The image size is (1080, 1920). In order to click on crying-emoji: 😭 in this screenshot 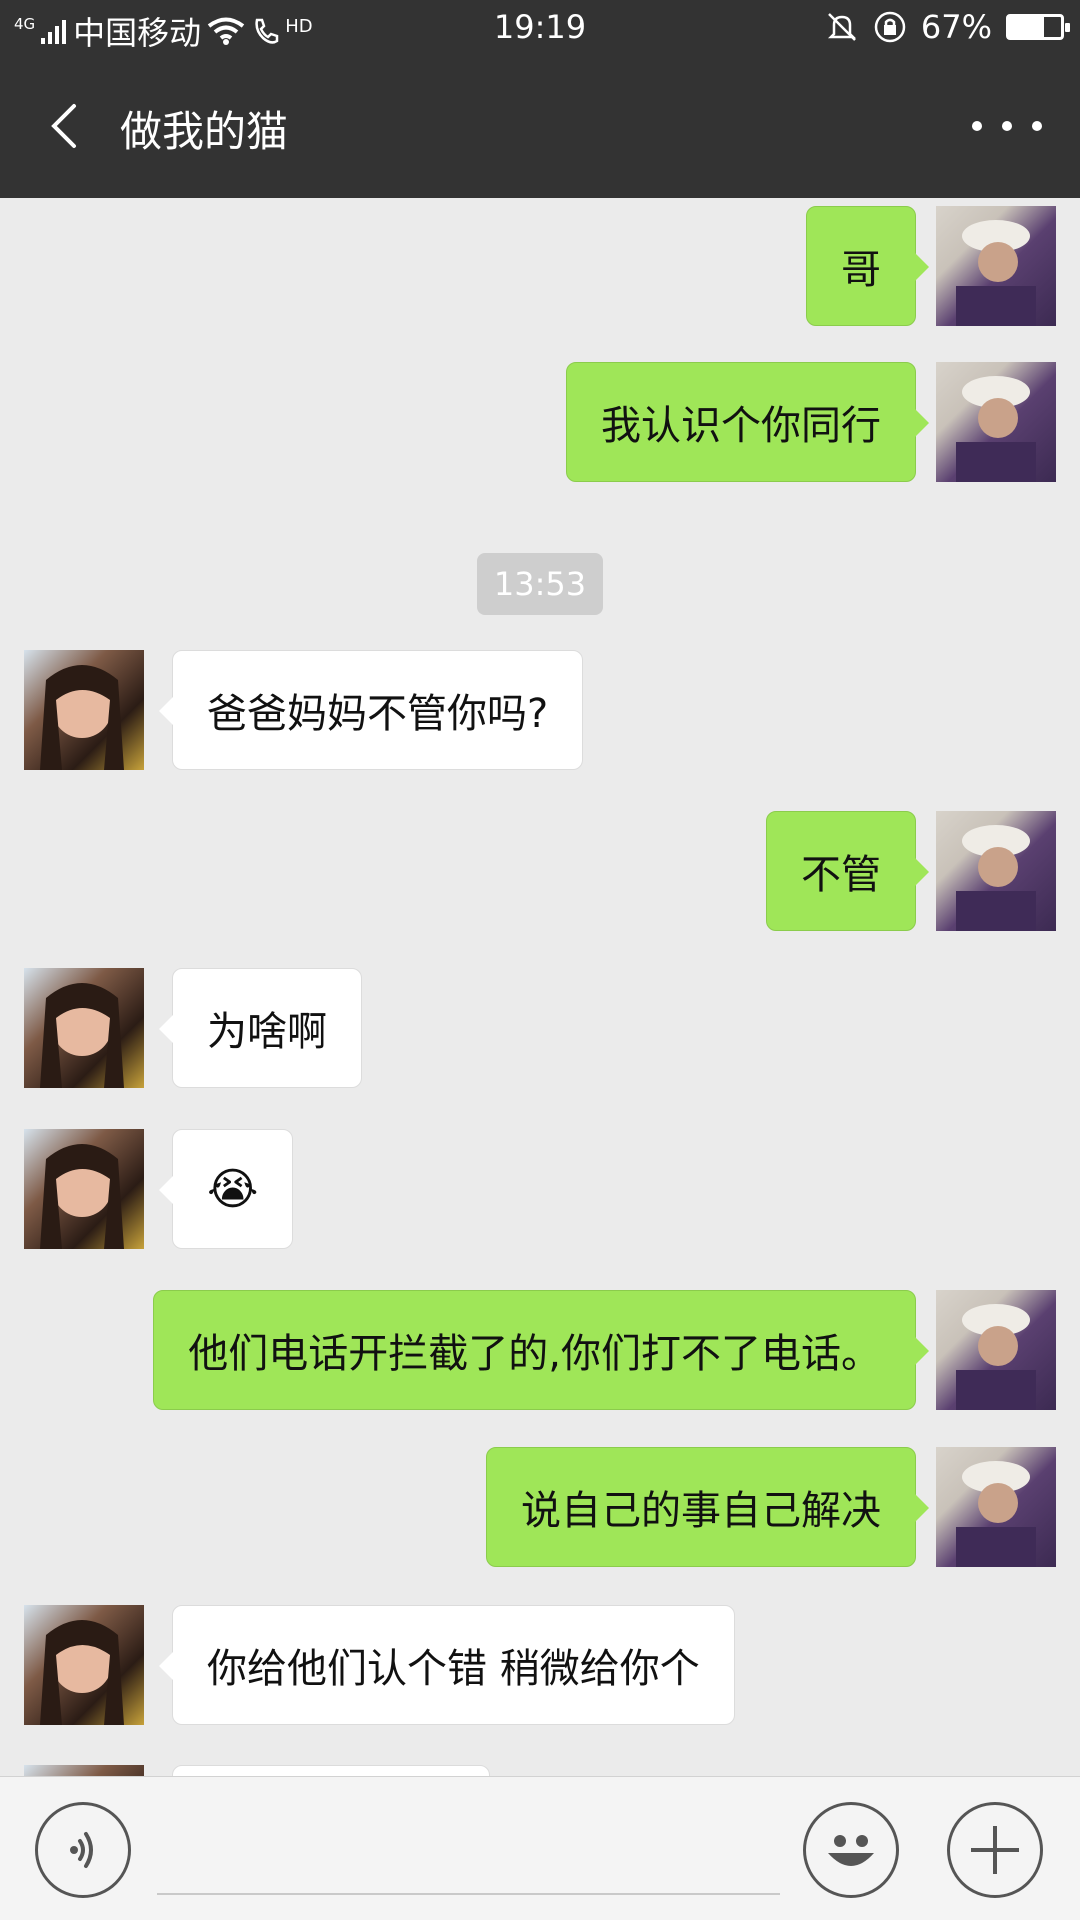, I will do `click(233, 1189)`.